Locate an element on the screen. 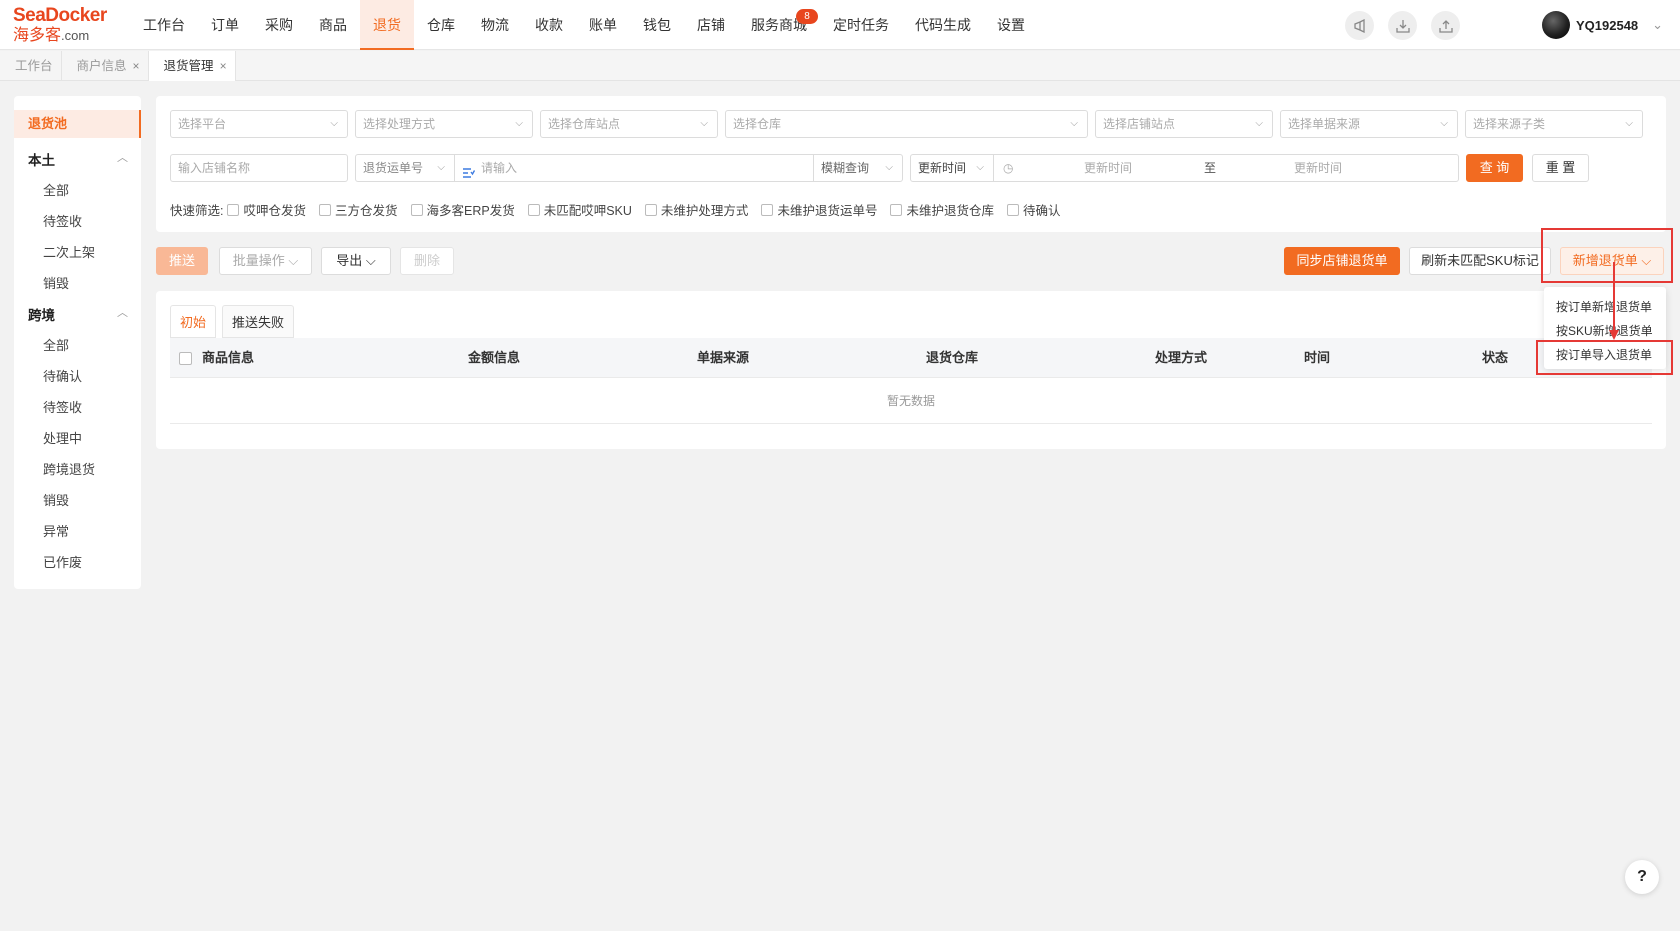  nav-purchase: 采购 is located at coordinates (279, 25).